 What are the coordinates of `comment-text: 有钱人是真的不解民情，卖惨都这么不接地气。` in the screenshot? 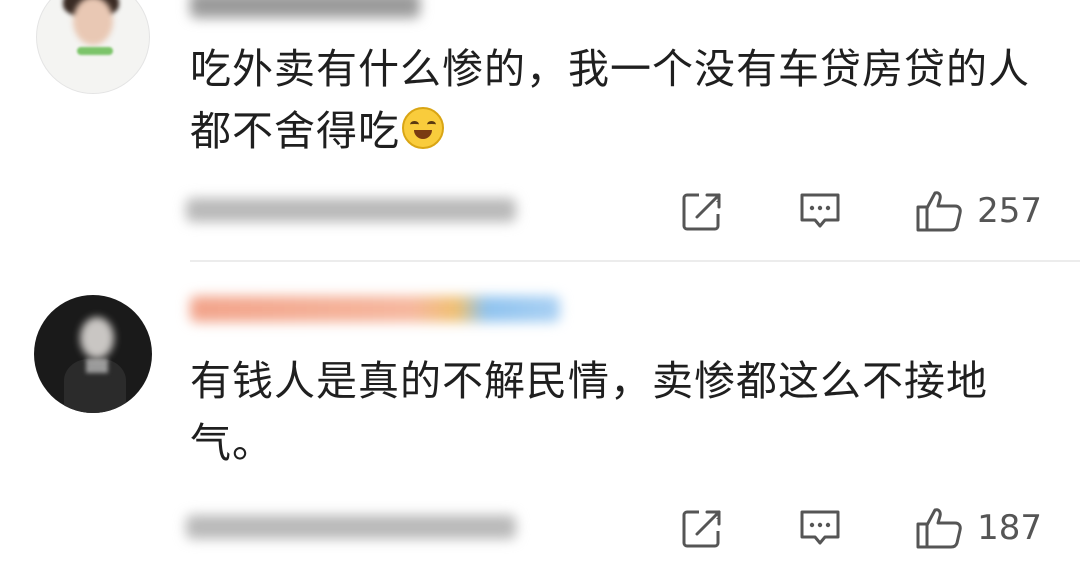 It's located at (589, 412).